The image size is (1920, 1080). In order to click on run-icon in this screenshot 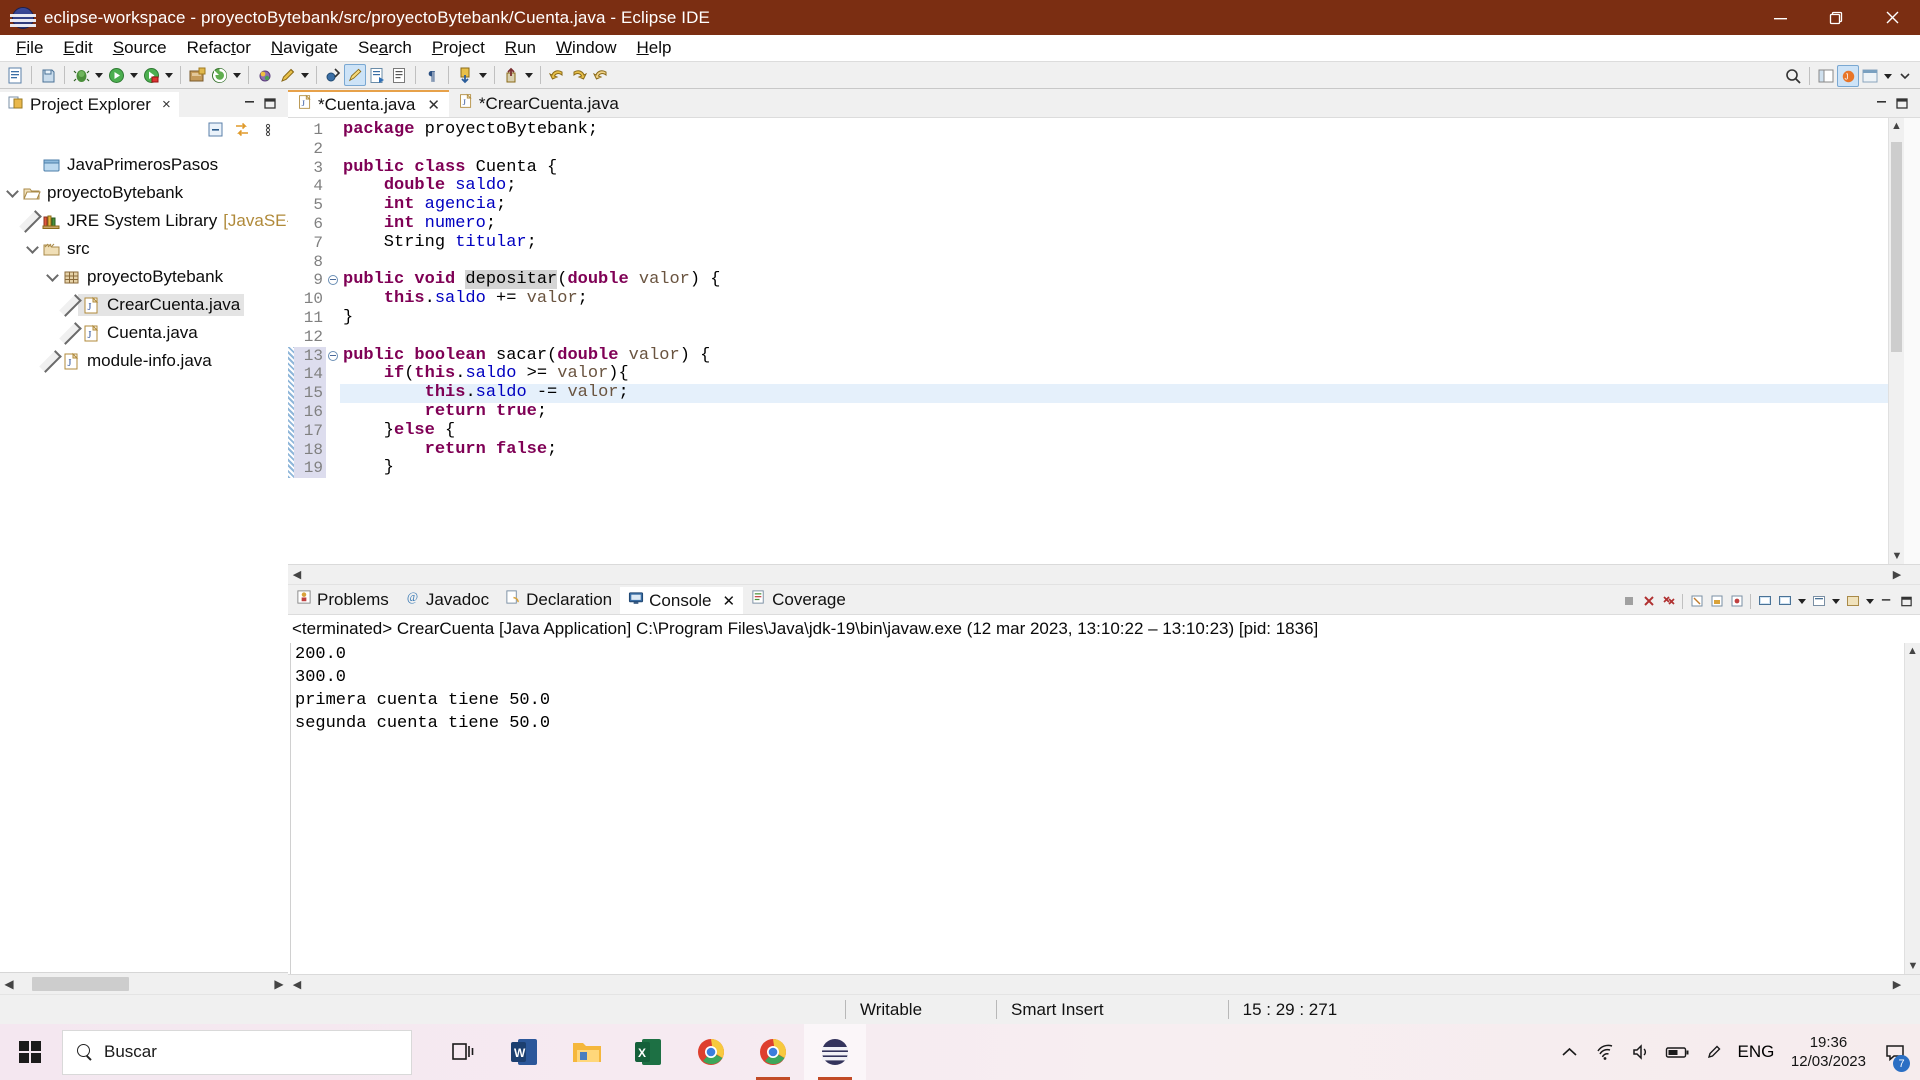, I will do `click(116, 75)`.